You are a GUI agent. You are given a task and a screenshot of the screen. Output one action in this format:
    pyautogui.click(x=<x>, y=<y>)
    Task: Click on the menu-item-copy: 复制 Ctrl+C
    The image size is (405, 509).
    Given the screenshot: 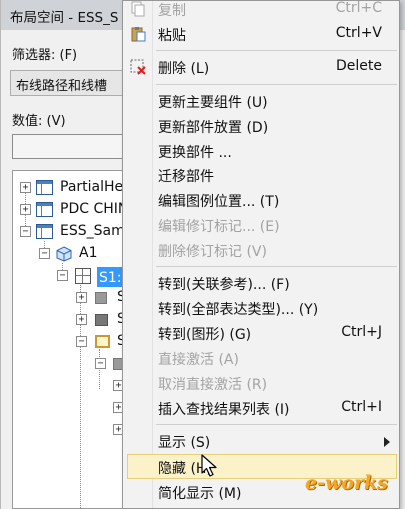 What is the action you would take?
    pyautogui.click(x=261, y=11)
    